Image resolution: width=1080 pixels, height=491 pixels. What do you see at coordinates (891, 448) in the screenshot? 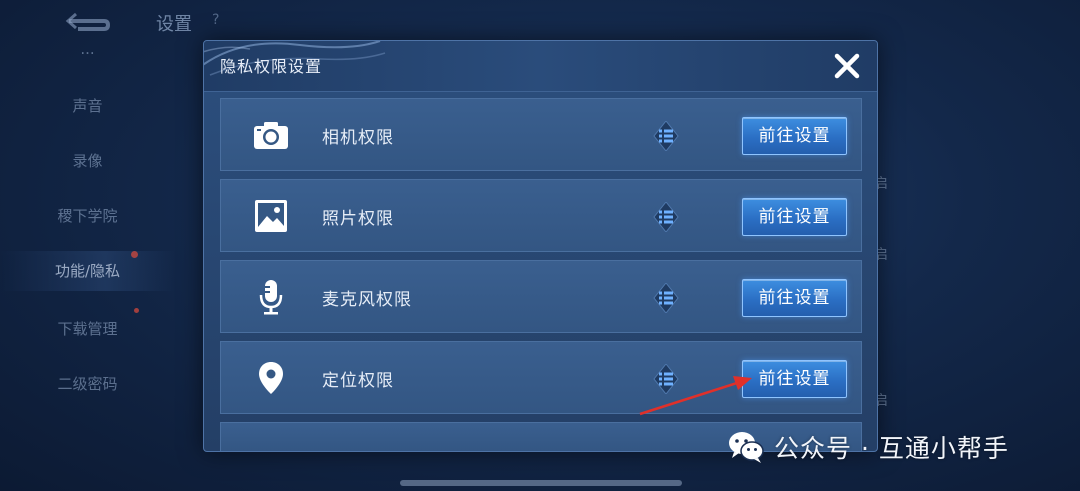
I see `watermark-text: 公众号 · 互通小帮手` at bounding box center [891, 448].